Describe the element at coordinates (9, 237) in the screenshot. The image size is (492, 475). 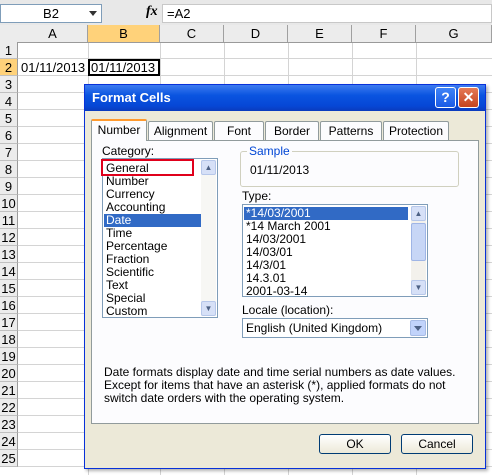
I see `row-header: 12` at that location.